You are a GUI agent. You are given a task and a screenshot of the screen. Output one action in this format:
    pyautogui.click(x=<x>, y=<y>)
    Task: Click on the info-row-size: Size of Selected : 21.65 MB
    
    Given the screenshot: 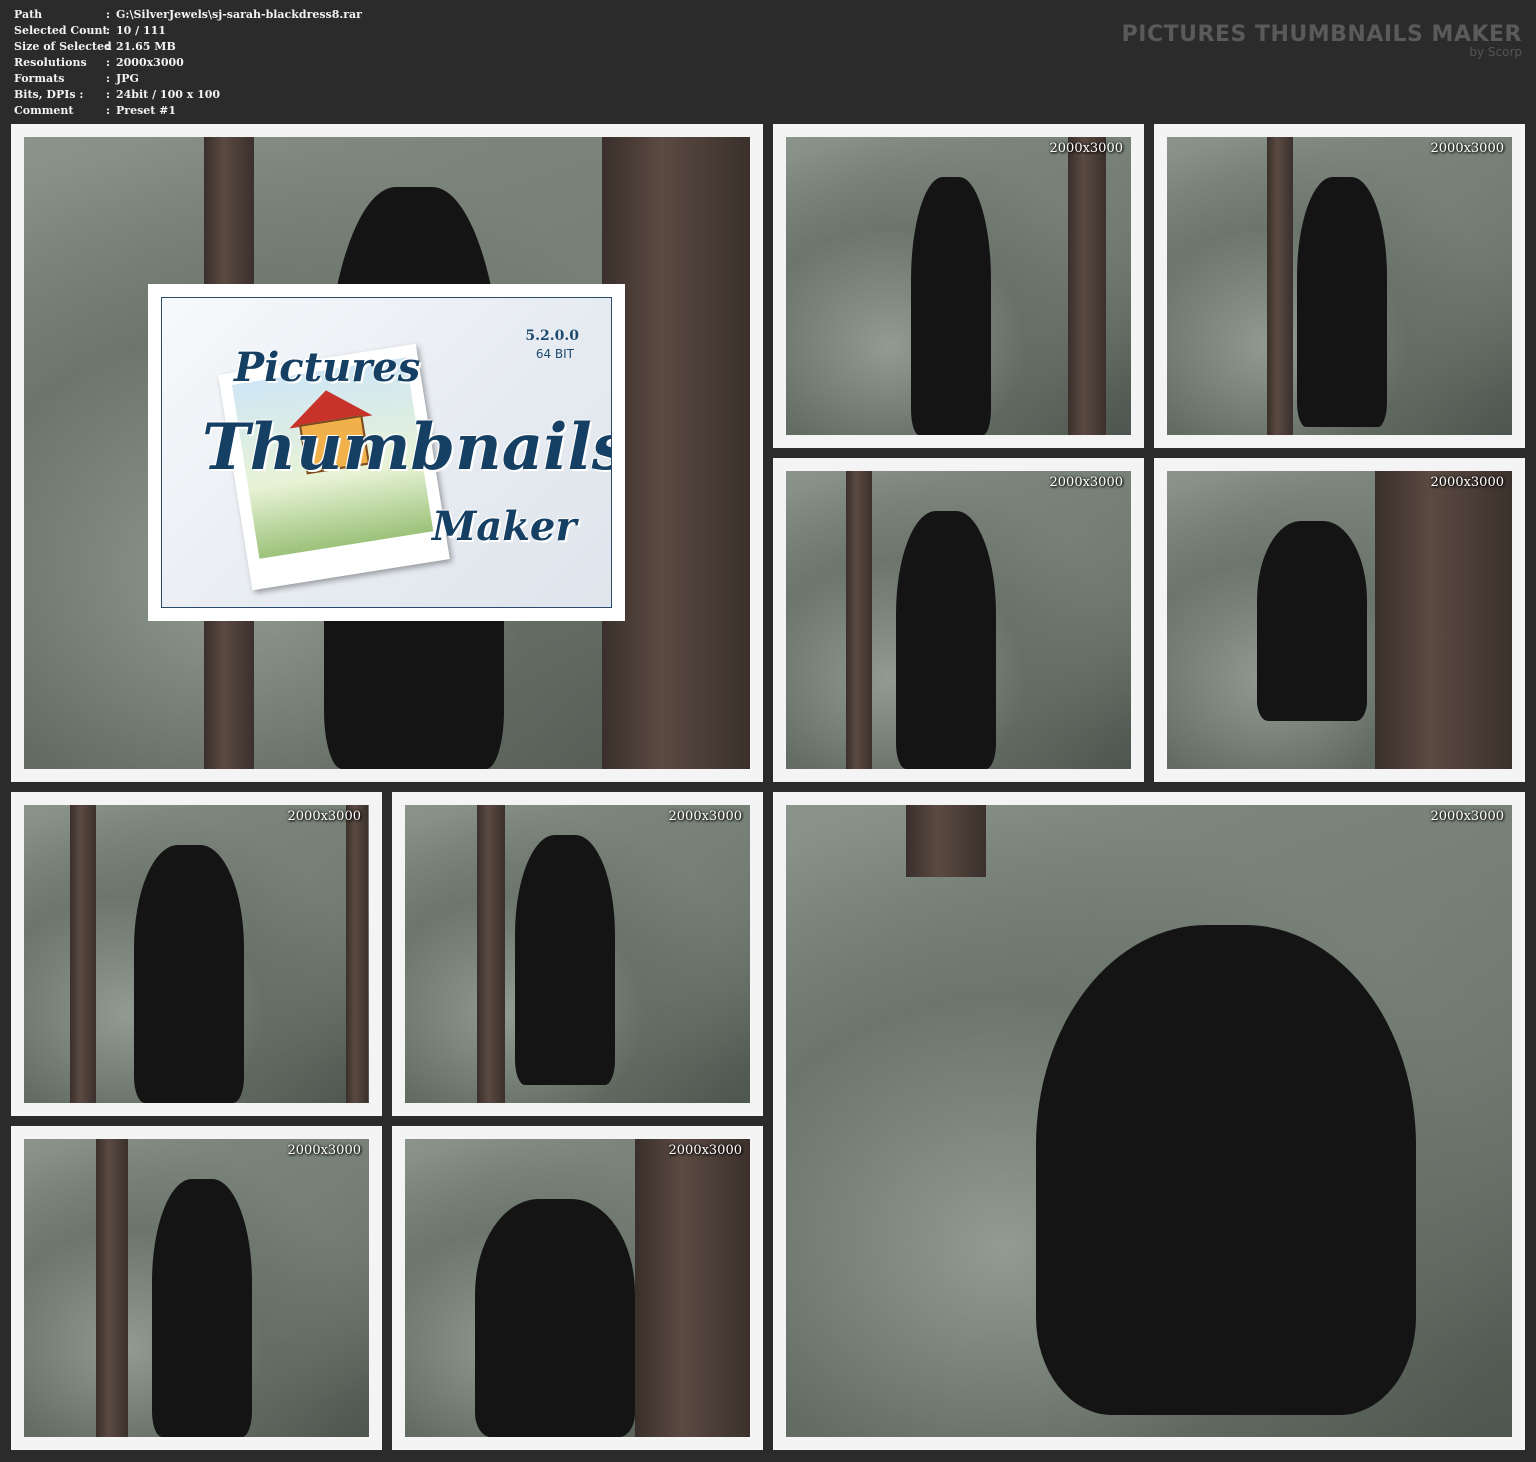 What is the action you would take?
    pyautogui.click(x=188, y=47)
    